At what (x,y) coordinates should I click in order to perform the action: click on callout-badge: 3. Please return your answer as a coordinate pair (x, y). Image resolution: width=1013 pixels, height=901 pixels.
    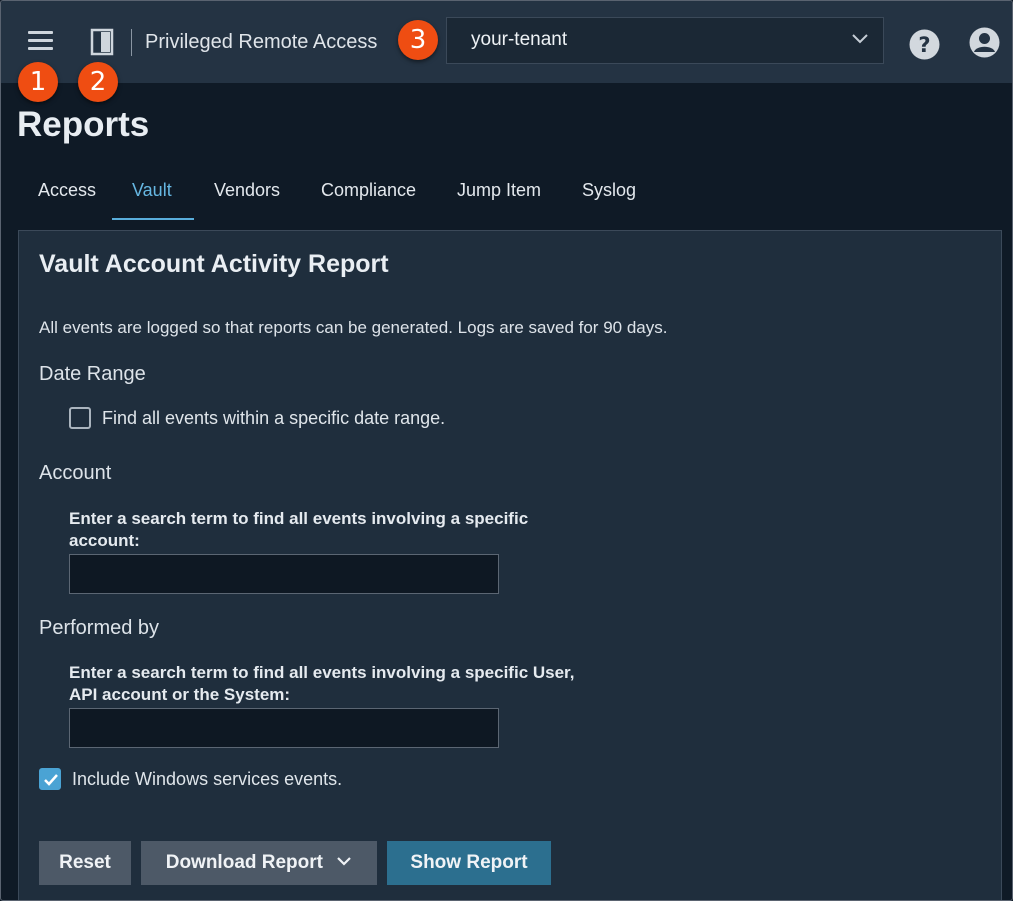
    Looking at the image, I should click on (418, 40).